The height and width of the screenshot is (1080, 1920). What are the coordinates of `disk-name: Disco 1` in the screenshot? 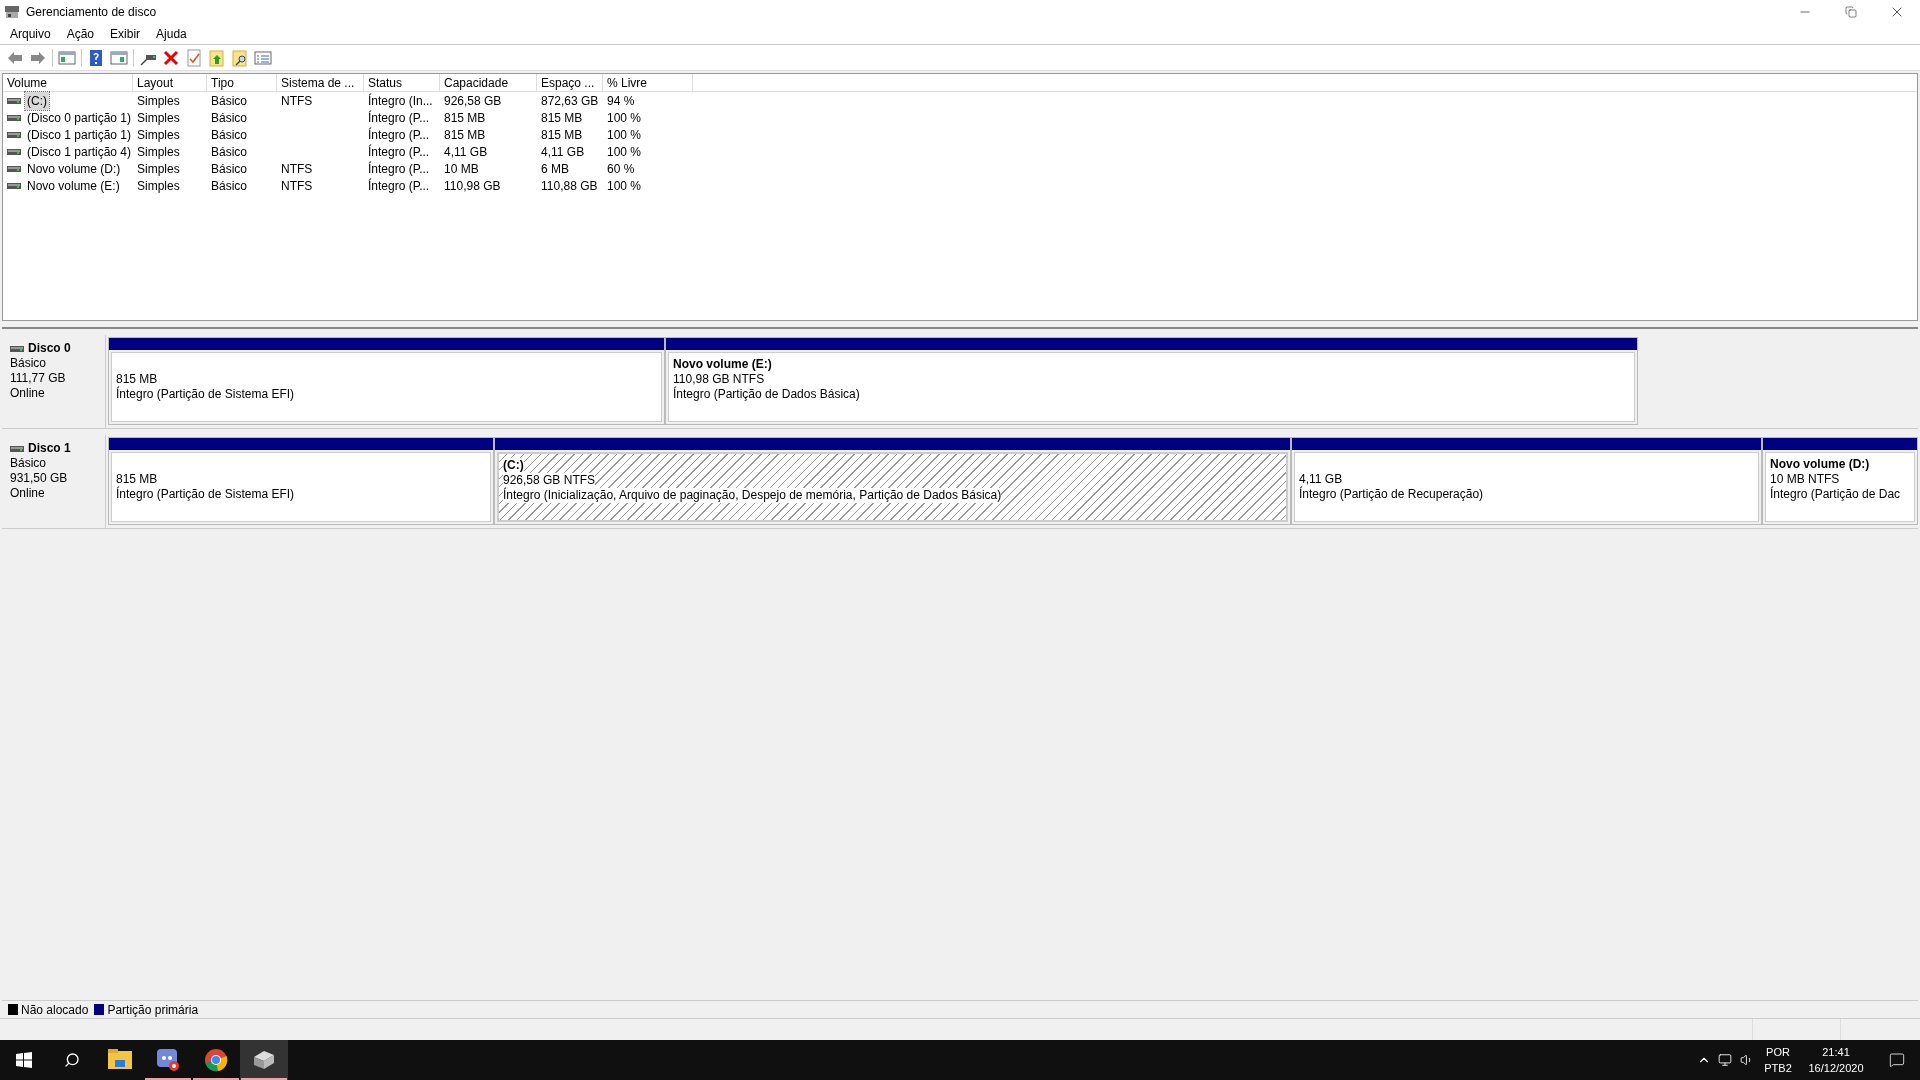 It's located at (49, 448).